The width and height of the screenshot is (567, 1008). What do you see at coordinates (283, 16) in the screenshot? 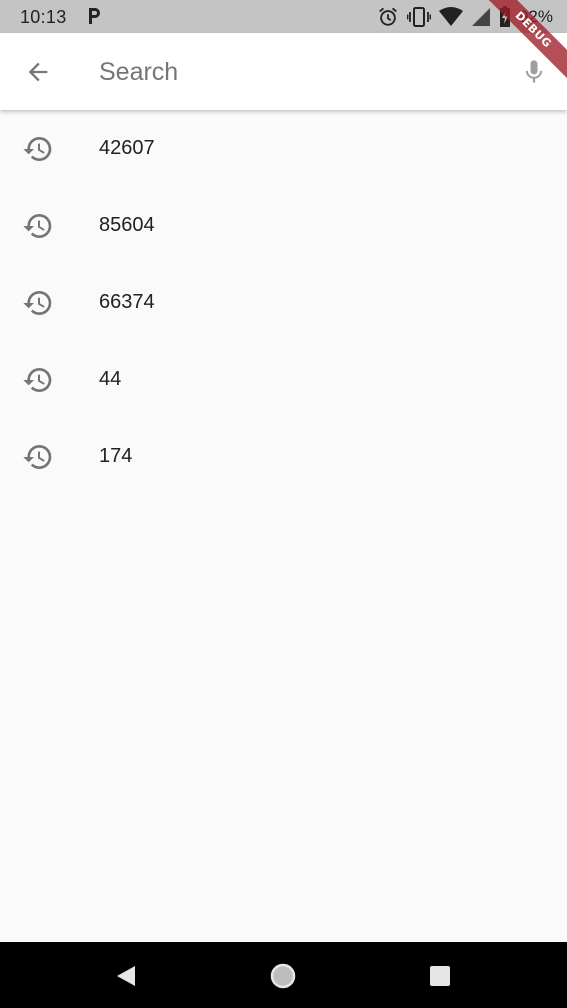
I see `status-bar: 10:13 92%` at bounding box center [283, 16].